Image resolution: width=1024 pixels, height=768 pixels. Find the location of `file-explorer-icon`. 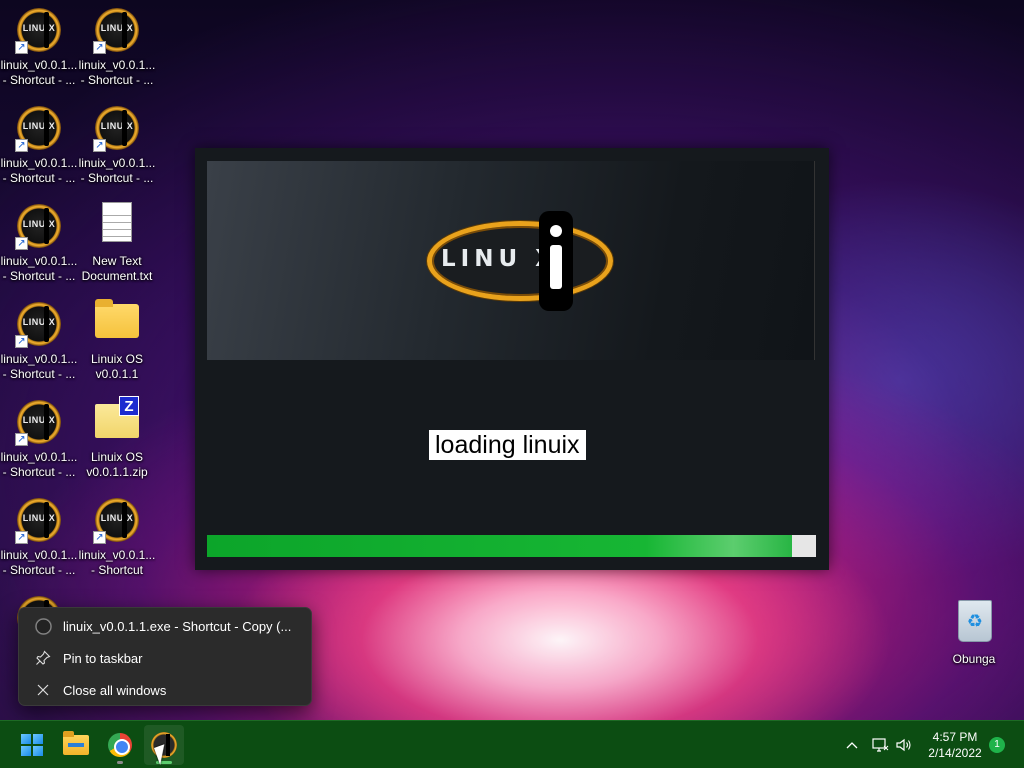

file-explorer-icon is located at coordinates (76, 743).